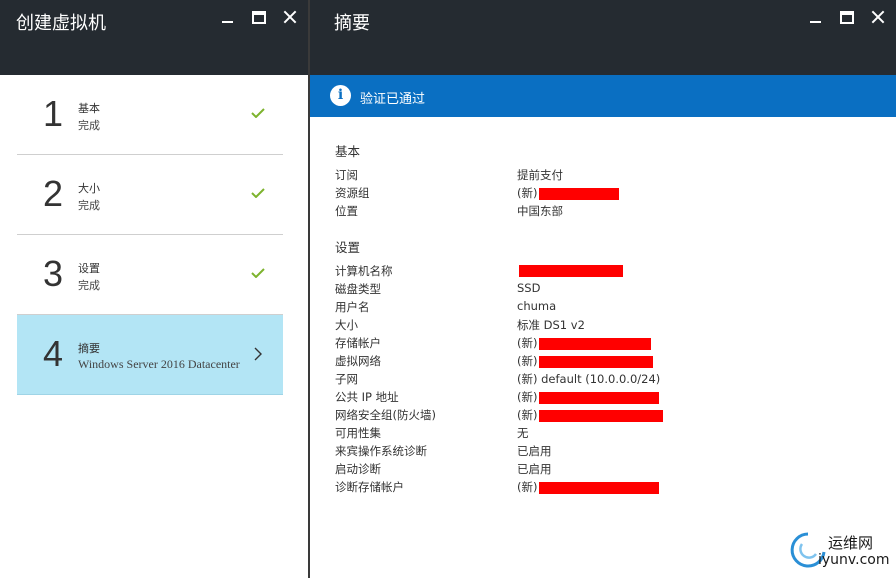 This screenshot has width=896, height=578. What do you see at coordinates (393, 99) in the screenshot?
I see `validation-message: 验证已通过` at bounding box center [393, 99].